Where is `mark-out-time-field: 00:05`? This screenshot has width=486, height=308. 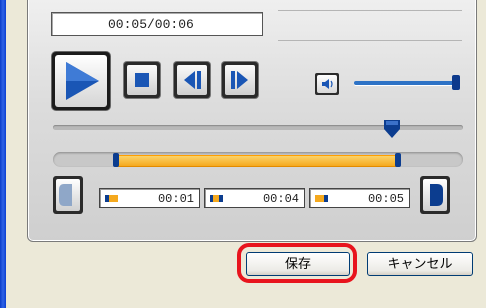
mark-out-time-field: 00:05 is located at coordinates (359, 198).